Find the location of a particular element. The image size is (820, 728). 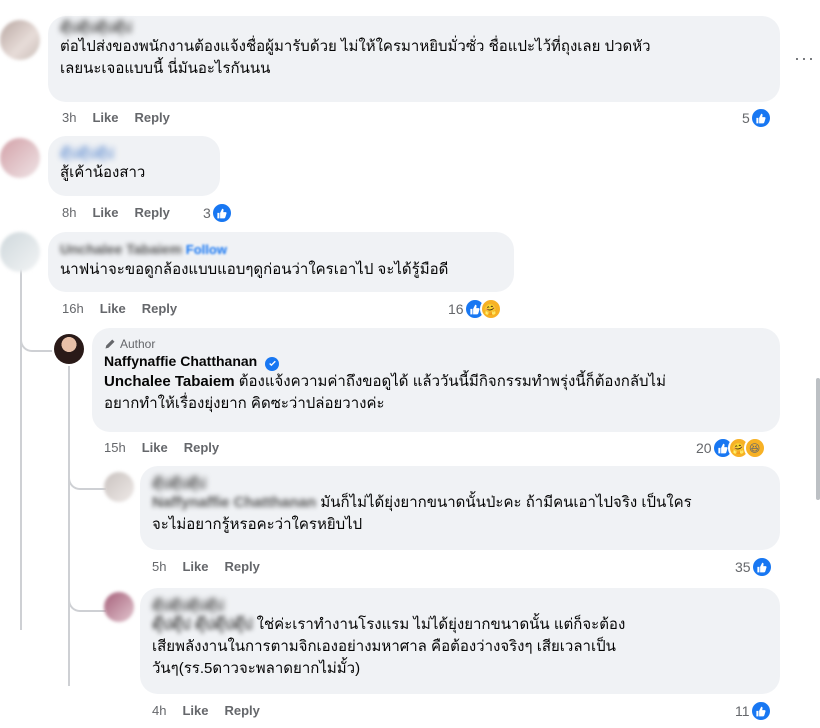

care-reaction-icon: 🤗 is located at coordinates (490, 309).